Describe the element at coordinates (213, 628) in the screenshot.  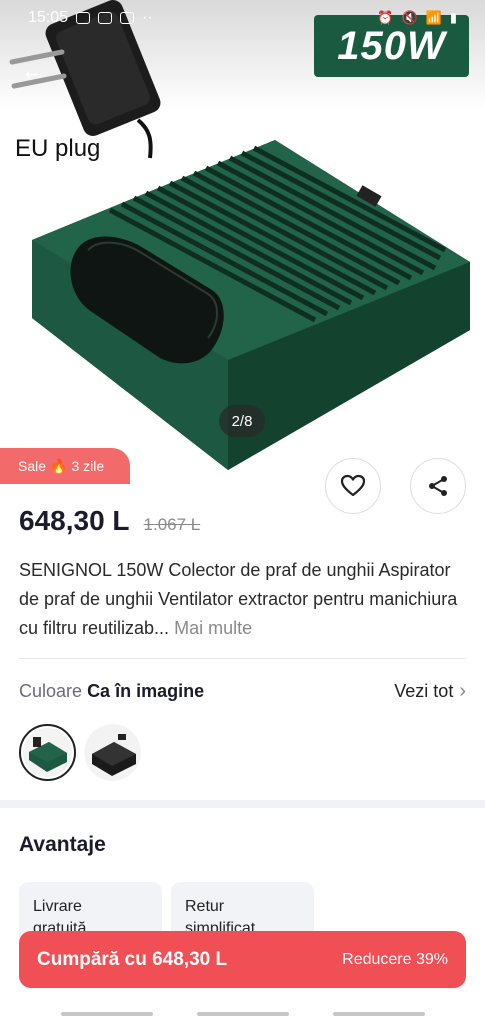
I see `more-link: Mai multe` at that location.